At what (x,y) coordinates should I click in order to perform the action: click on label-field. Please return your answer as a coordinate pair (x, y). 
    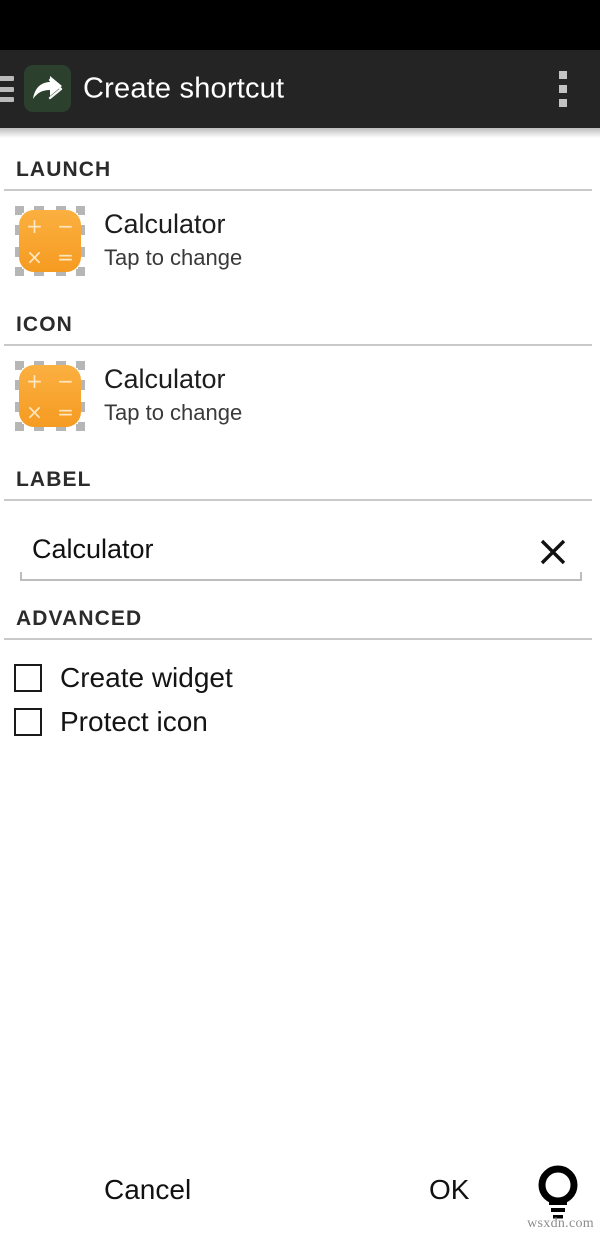
    Looking at the image, I should click on (301, 552).